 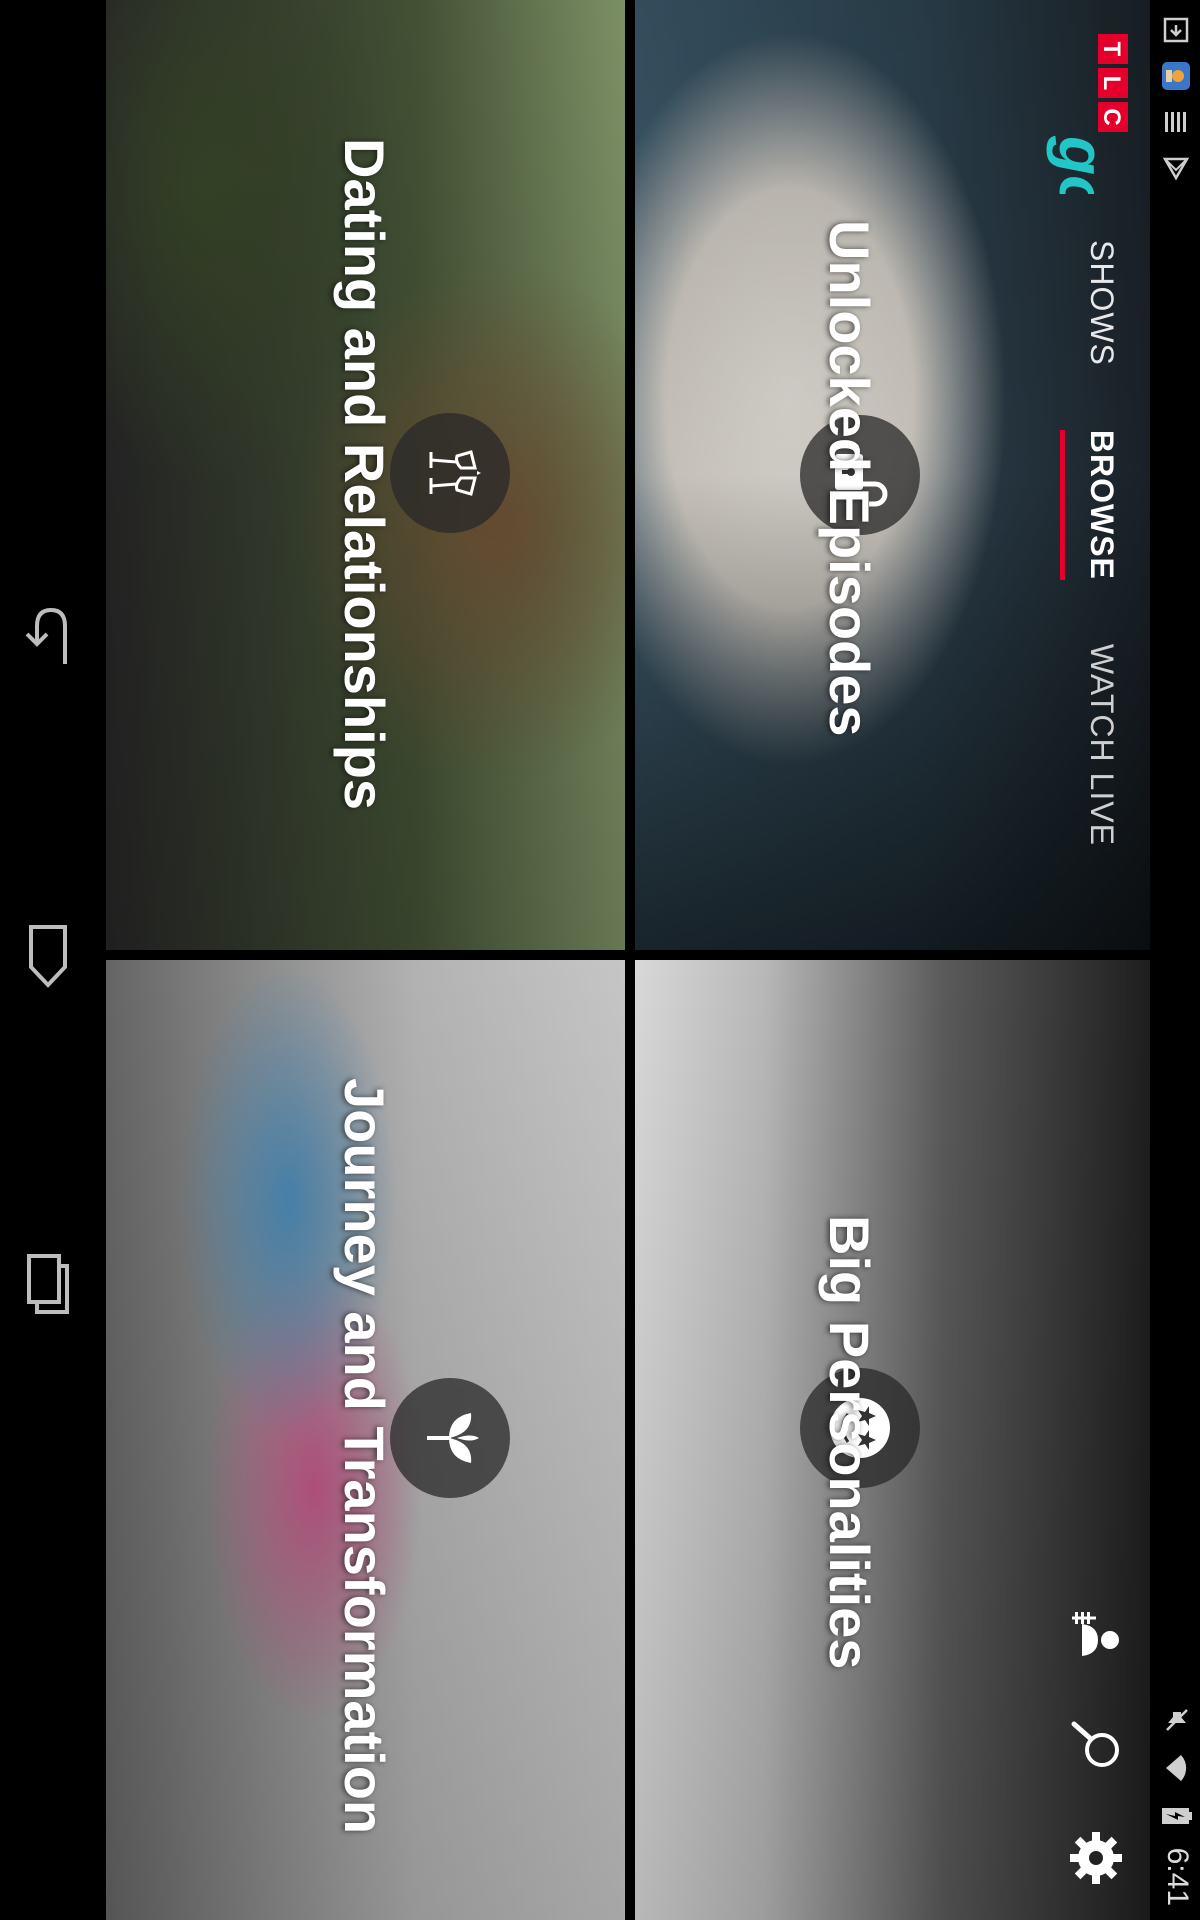 I want to click on back-button, so click(x=48, y=639).